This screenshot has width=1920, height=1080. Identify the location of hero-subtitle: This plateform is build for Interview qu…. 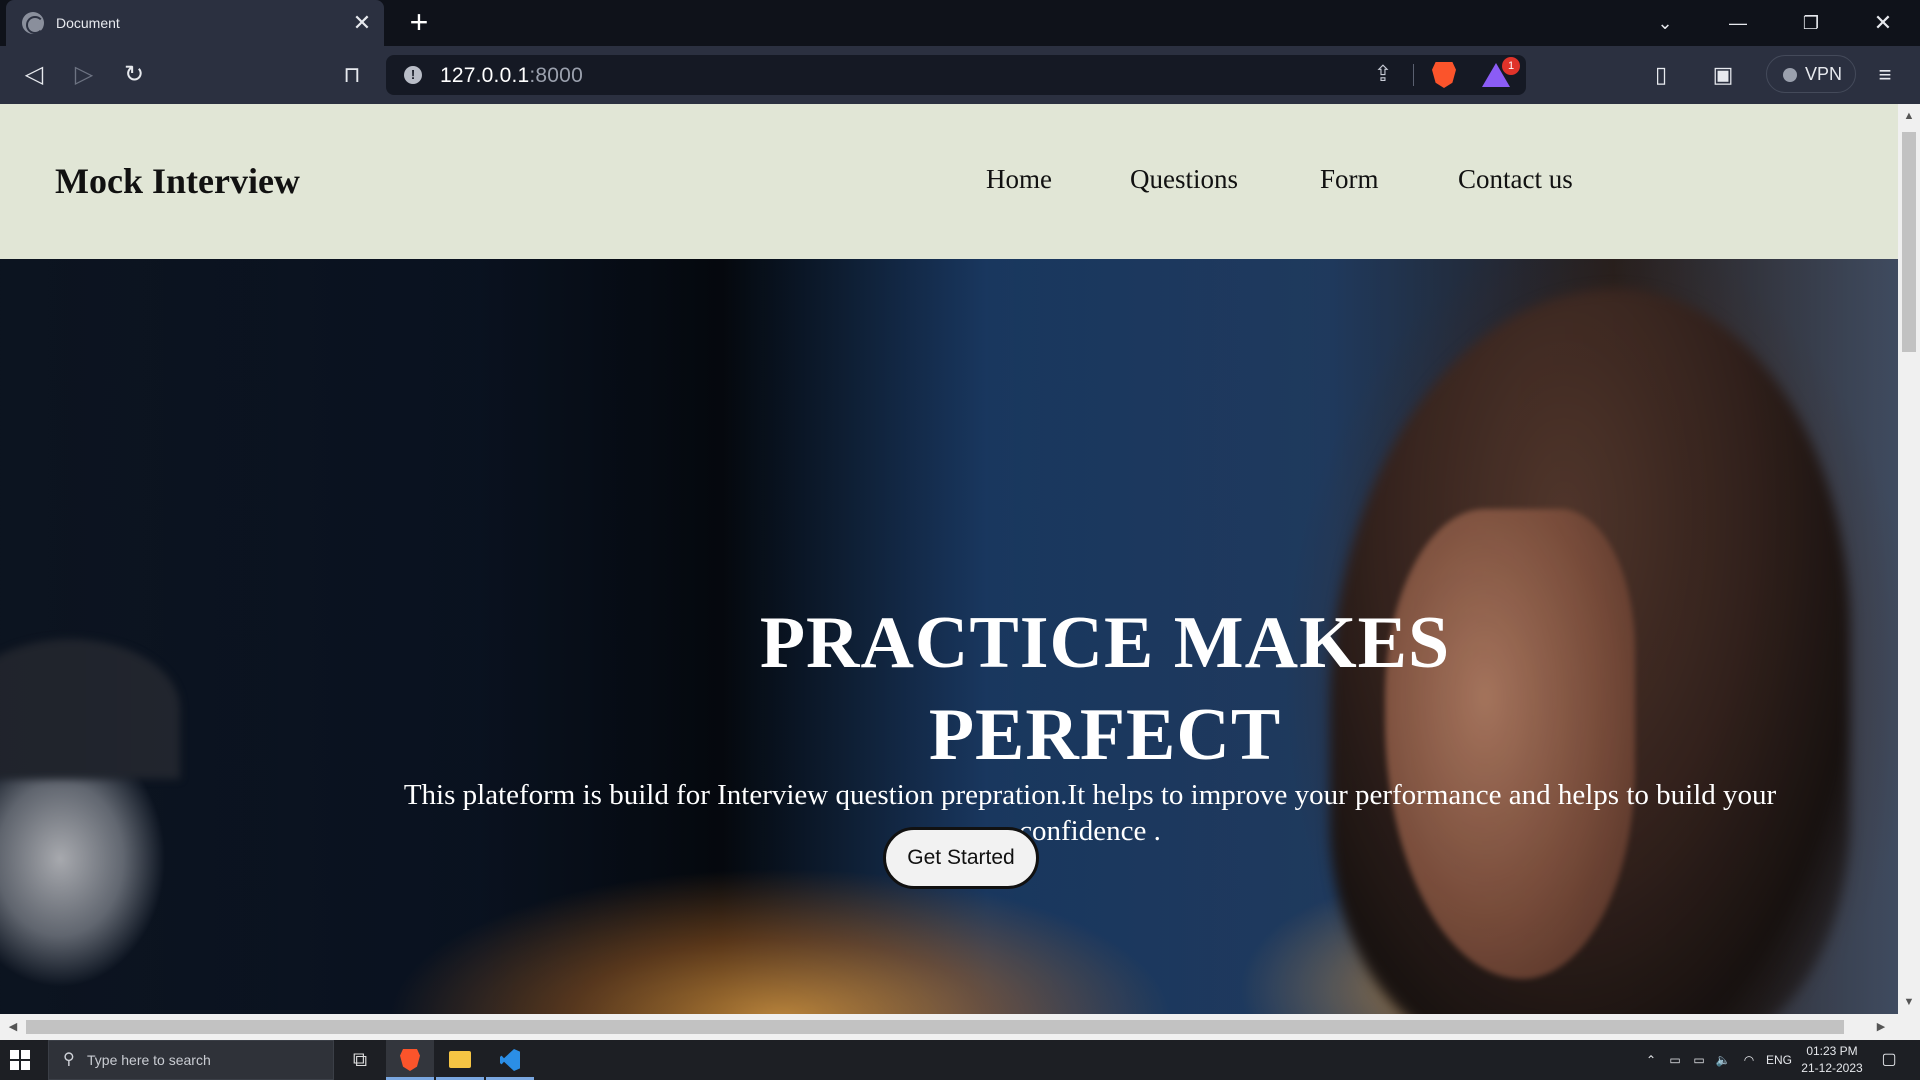
(1090, 813).